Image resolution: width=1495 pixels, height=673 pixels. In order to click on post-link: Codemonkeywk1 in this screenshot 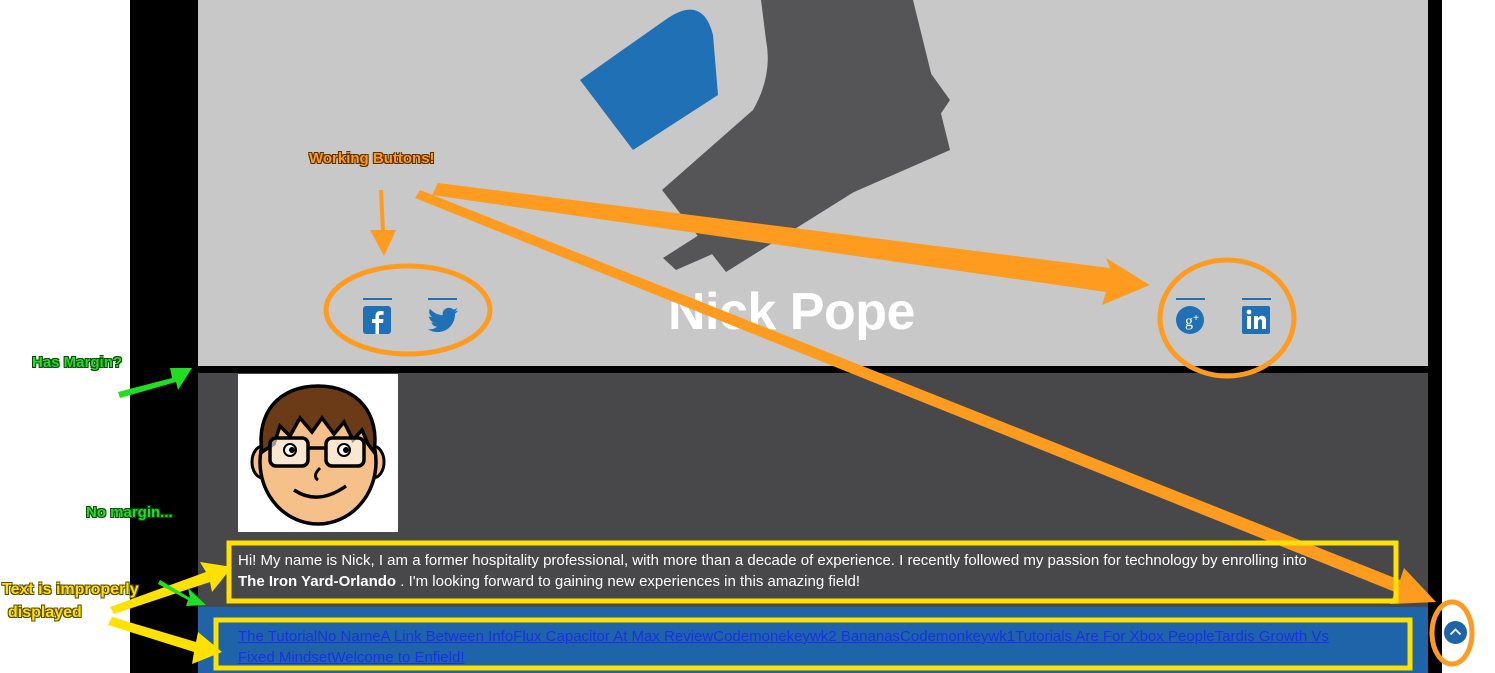, I will do `click(957, 636)`.